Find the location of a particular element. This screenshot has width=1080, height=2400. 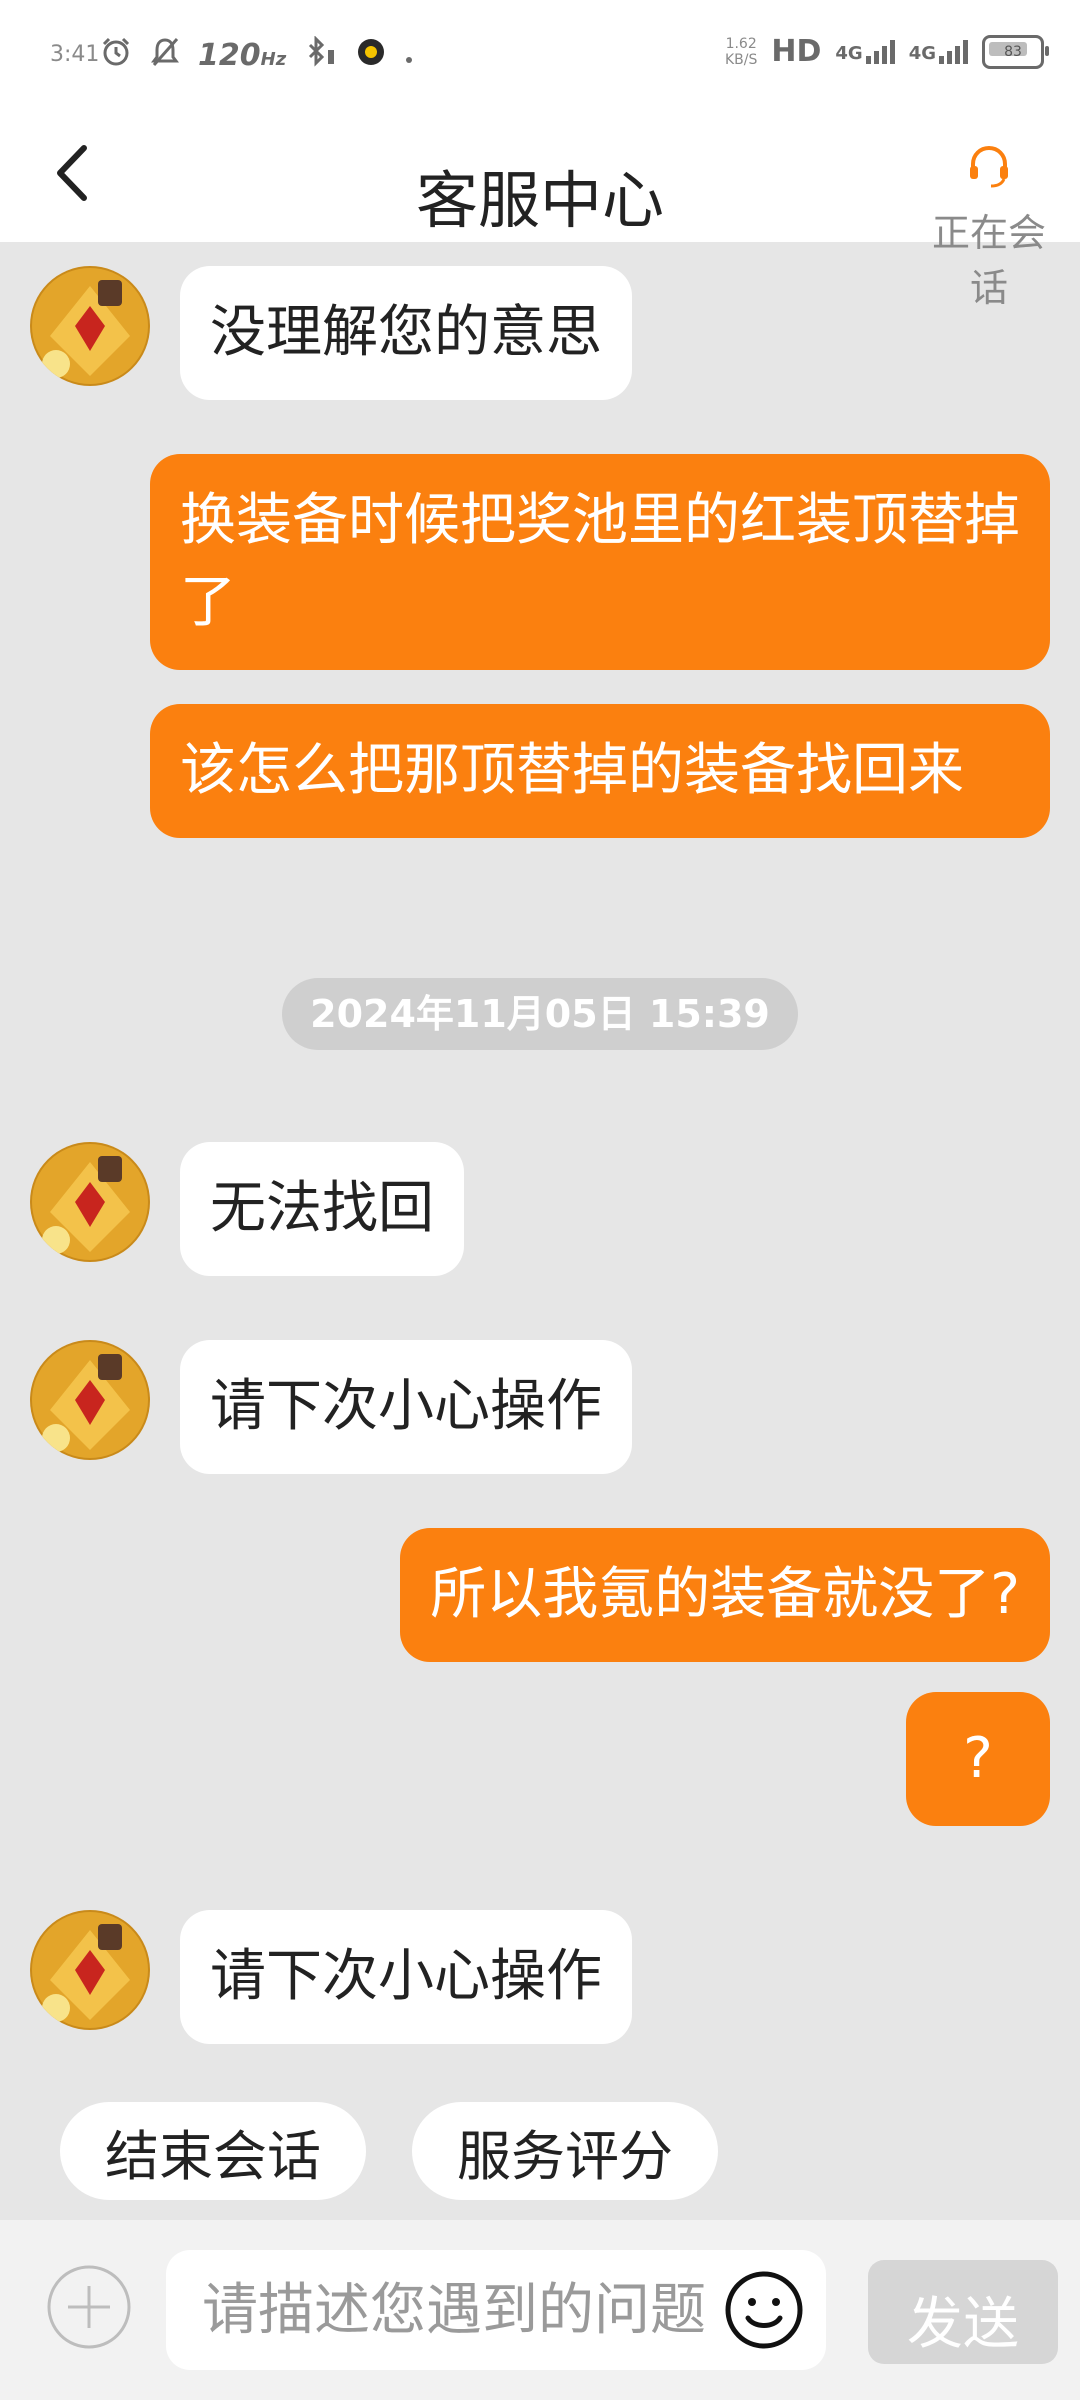

mute-bell-icon is located at coordinates (165, 55).